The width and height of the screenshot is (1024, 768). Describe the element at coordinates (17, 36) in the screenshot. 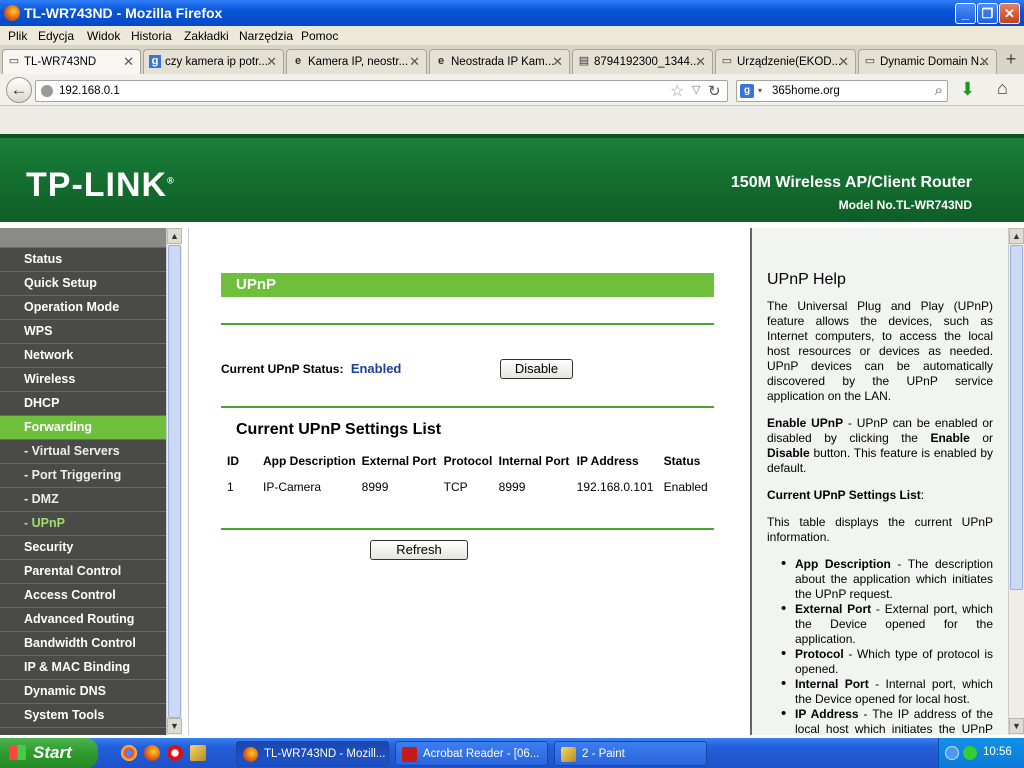

I see `menu-plik: Plik` at that location.